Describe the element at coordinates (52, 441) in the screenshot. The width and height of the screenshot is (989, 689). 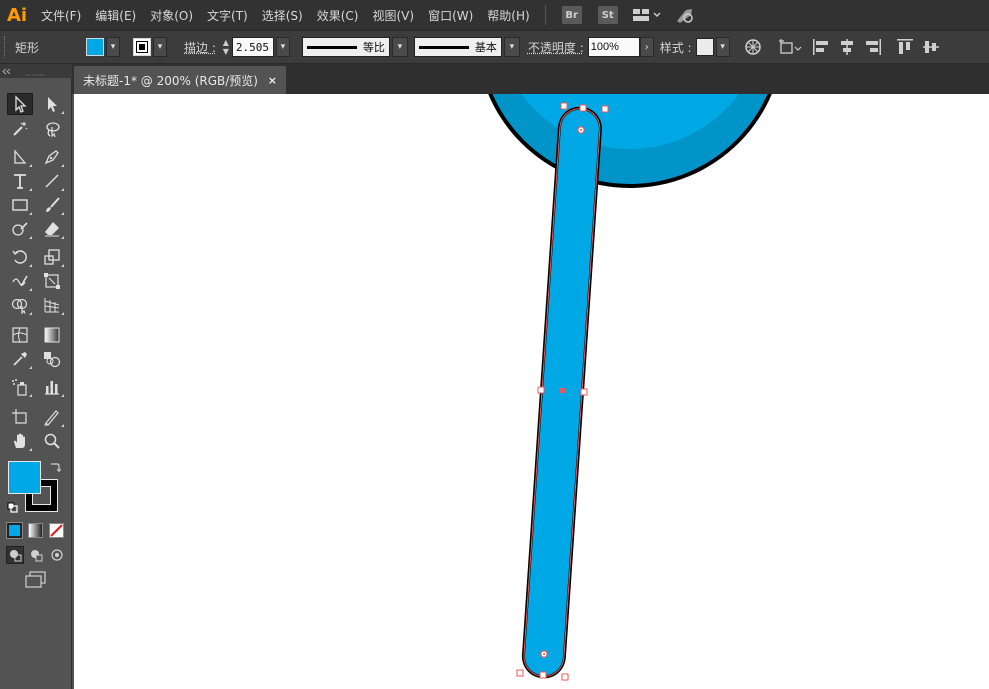
I see `zoom-tool` at that location.